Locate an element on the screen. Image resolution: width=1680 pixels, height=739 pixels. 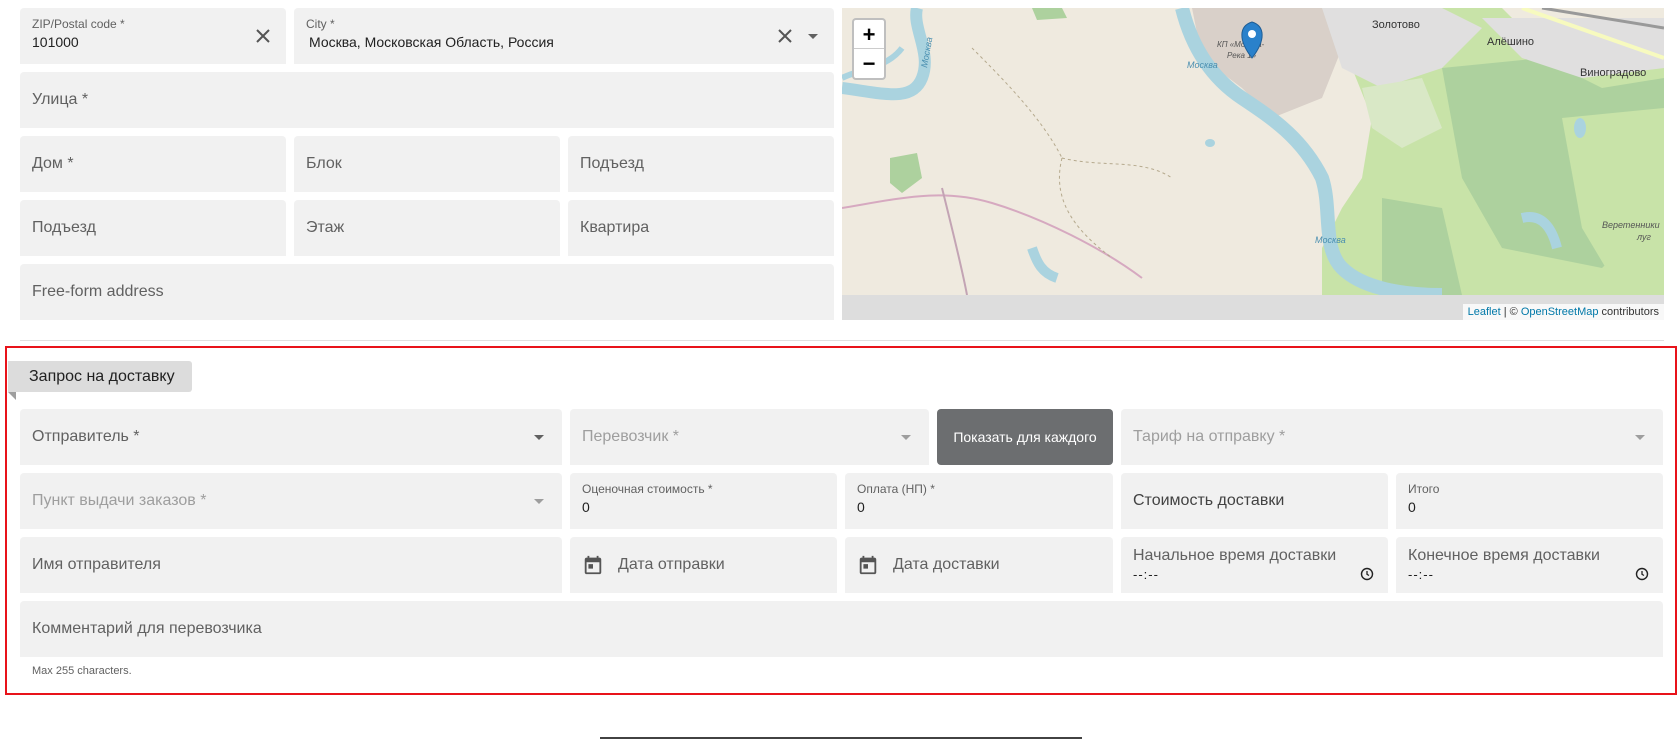
floor-placeholder: Этаж is located at coordinates (325, 227).